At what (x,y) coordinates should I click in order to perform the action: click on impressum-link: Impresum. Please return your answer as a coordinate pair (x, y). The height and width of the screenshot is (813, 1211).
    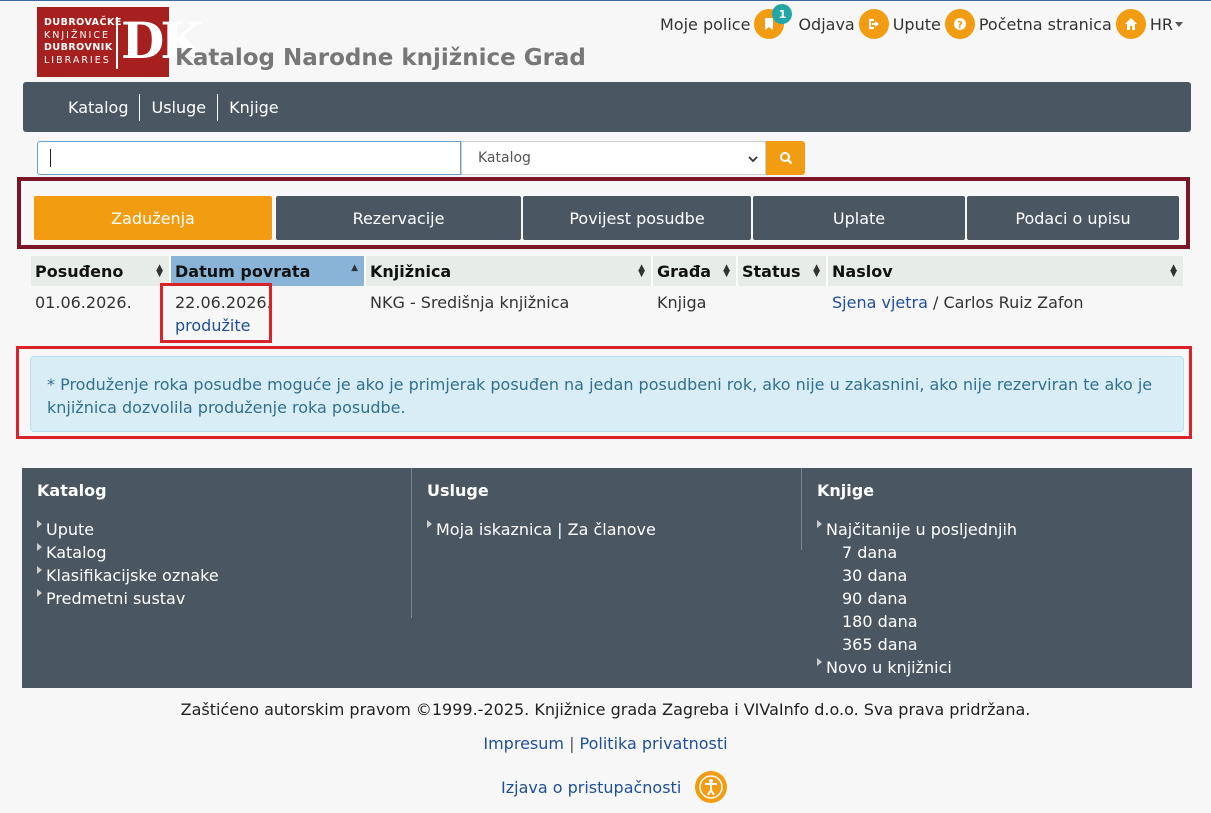
    Looking at the image, I should click on (523, 743).